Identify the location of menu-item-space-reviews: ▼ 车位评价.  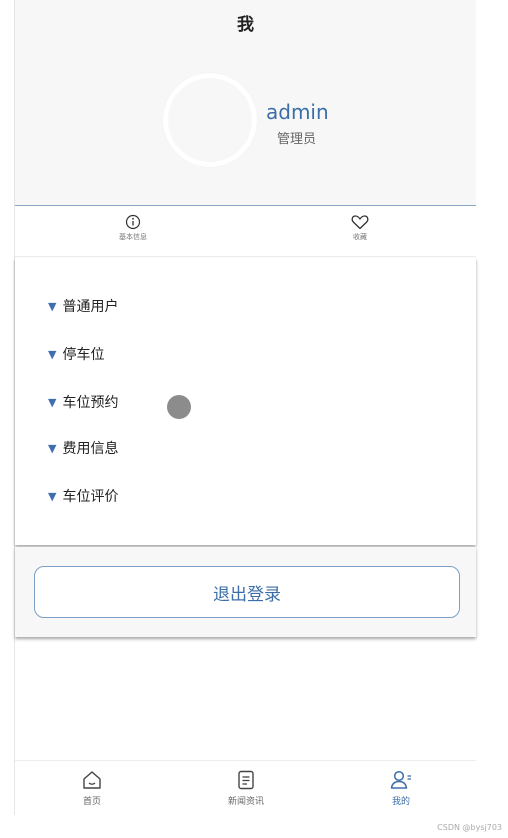
(83, 496).